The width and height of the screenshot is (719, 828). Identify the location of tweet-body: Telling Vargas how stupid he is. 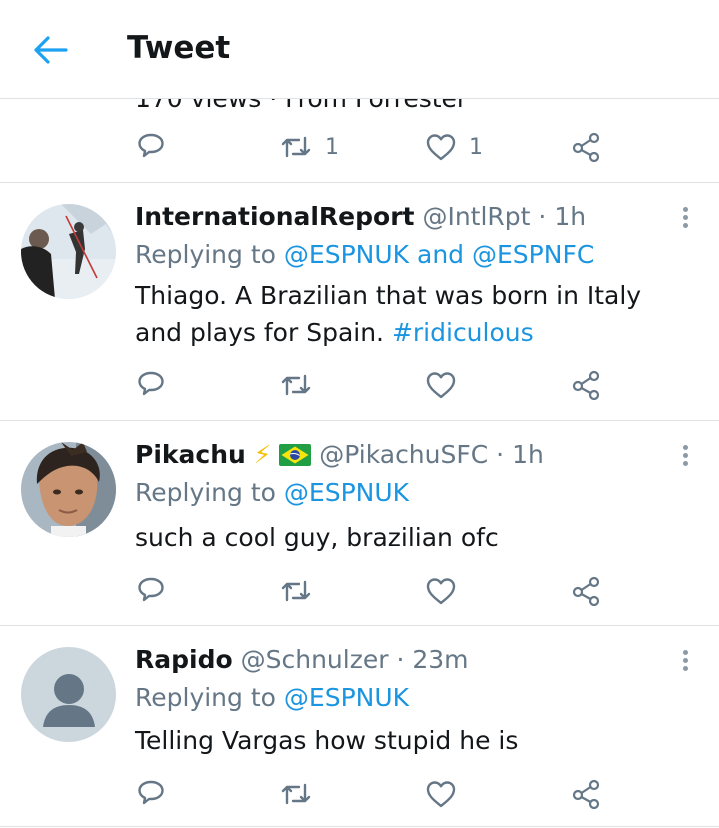
(327, 740).